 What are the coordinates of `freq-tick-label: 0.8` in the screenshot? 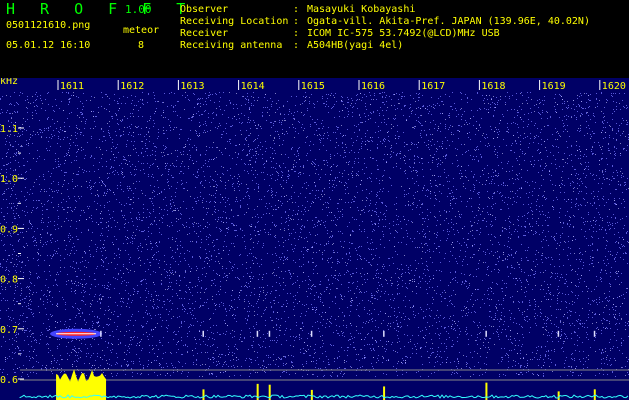 It's located at (9, 280).